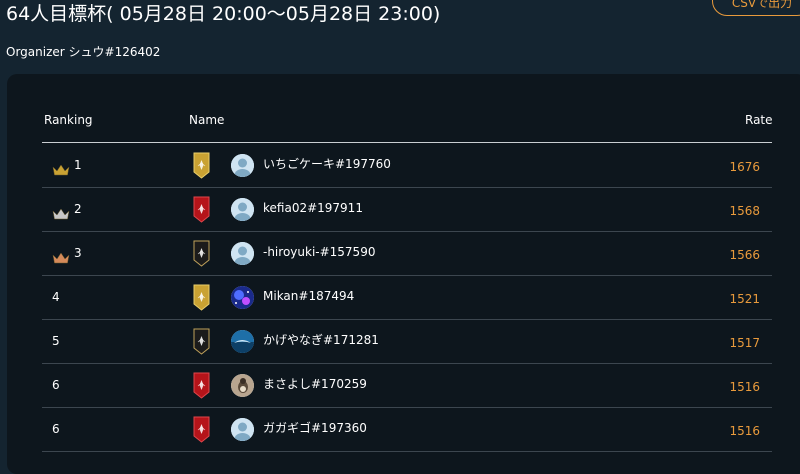 The width and height of the screenshot is (800, 474). I want to click on player-name-link: kefia02#197911, so click(313, 208).